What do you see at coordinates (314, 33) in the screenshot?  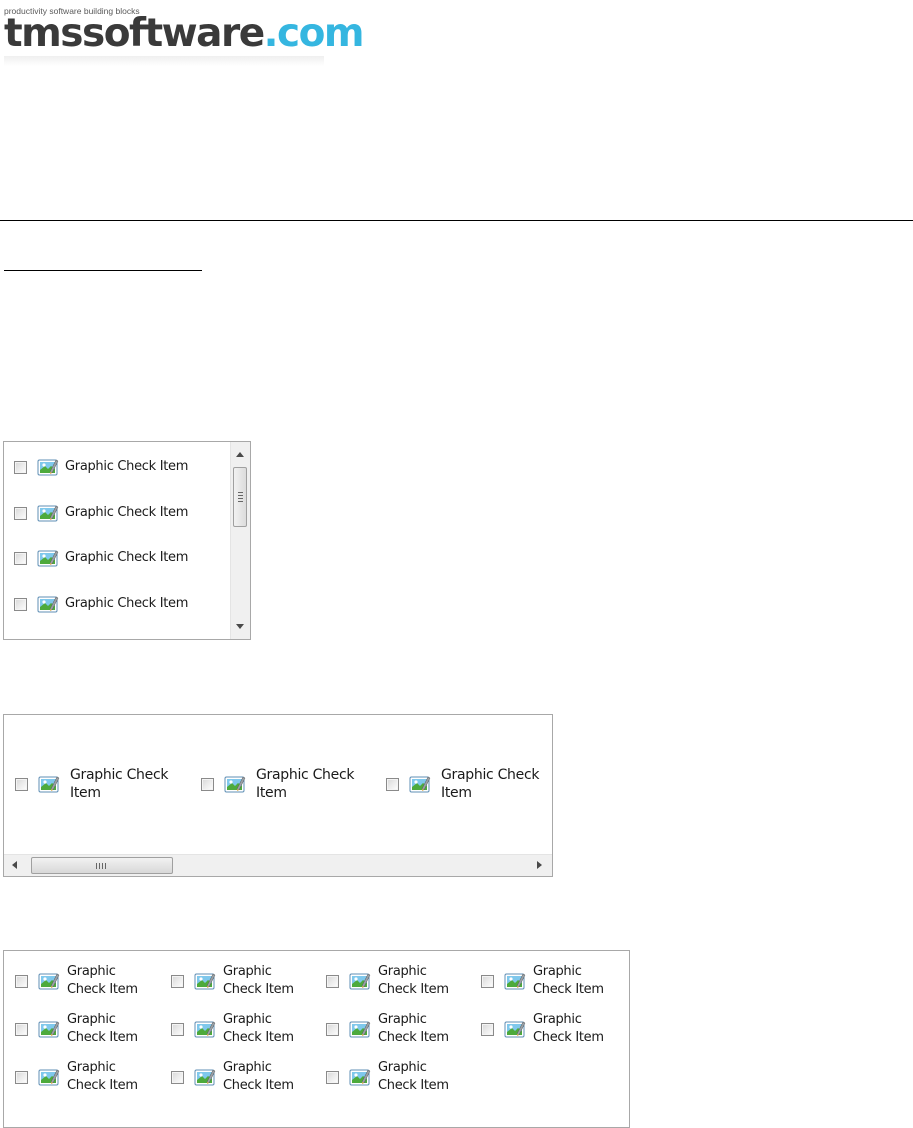 I see `logo-text-accent: .com` at bounding box center [314, 33].